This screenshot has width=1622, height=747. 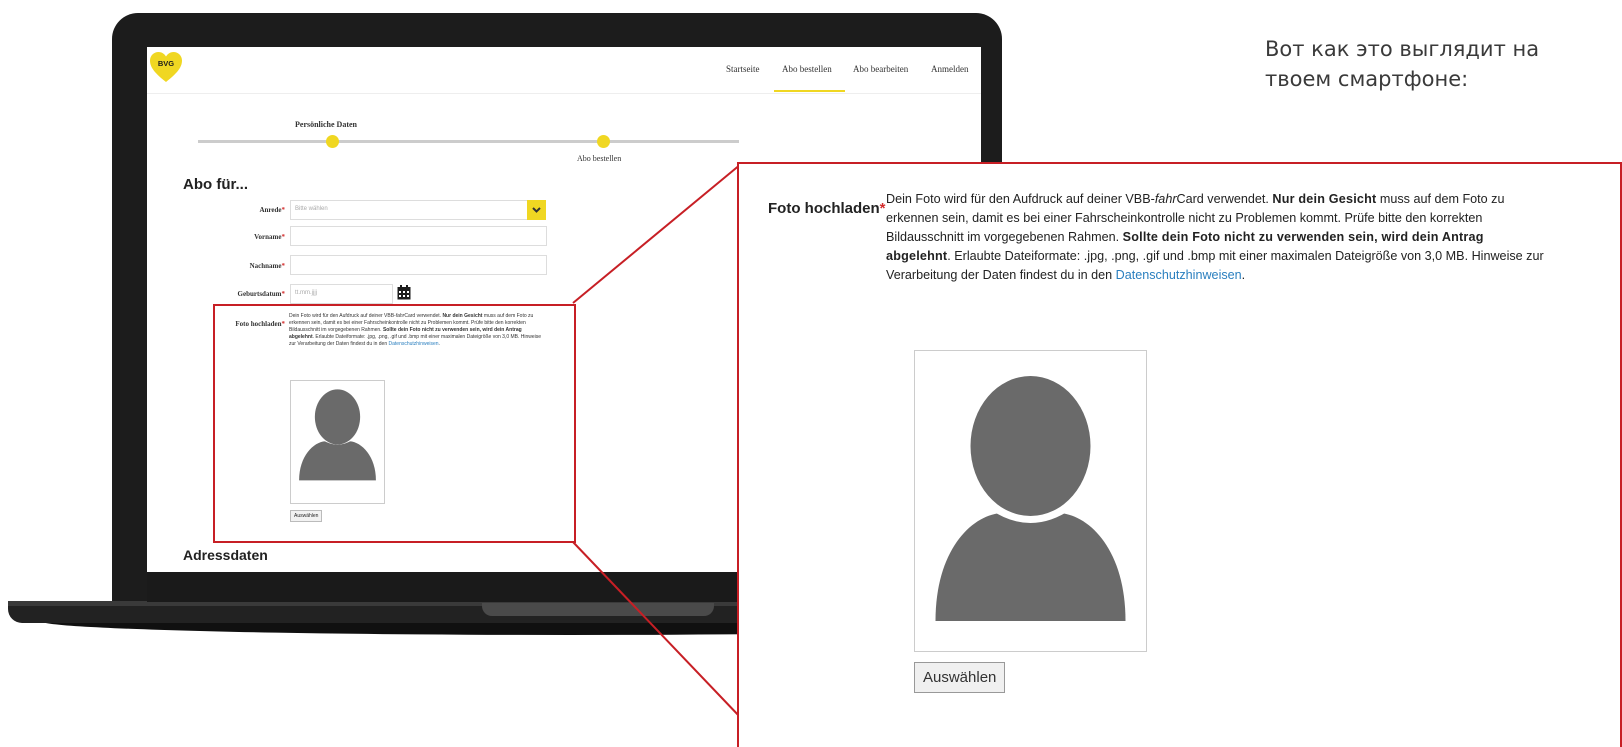 I want to click on laptop-notch, so click(x=598, y=609).